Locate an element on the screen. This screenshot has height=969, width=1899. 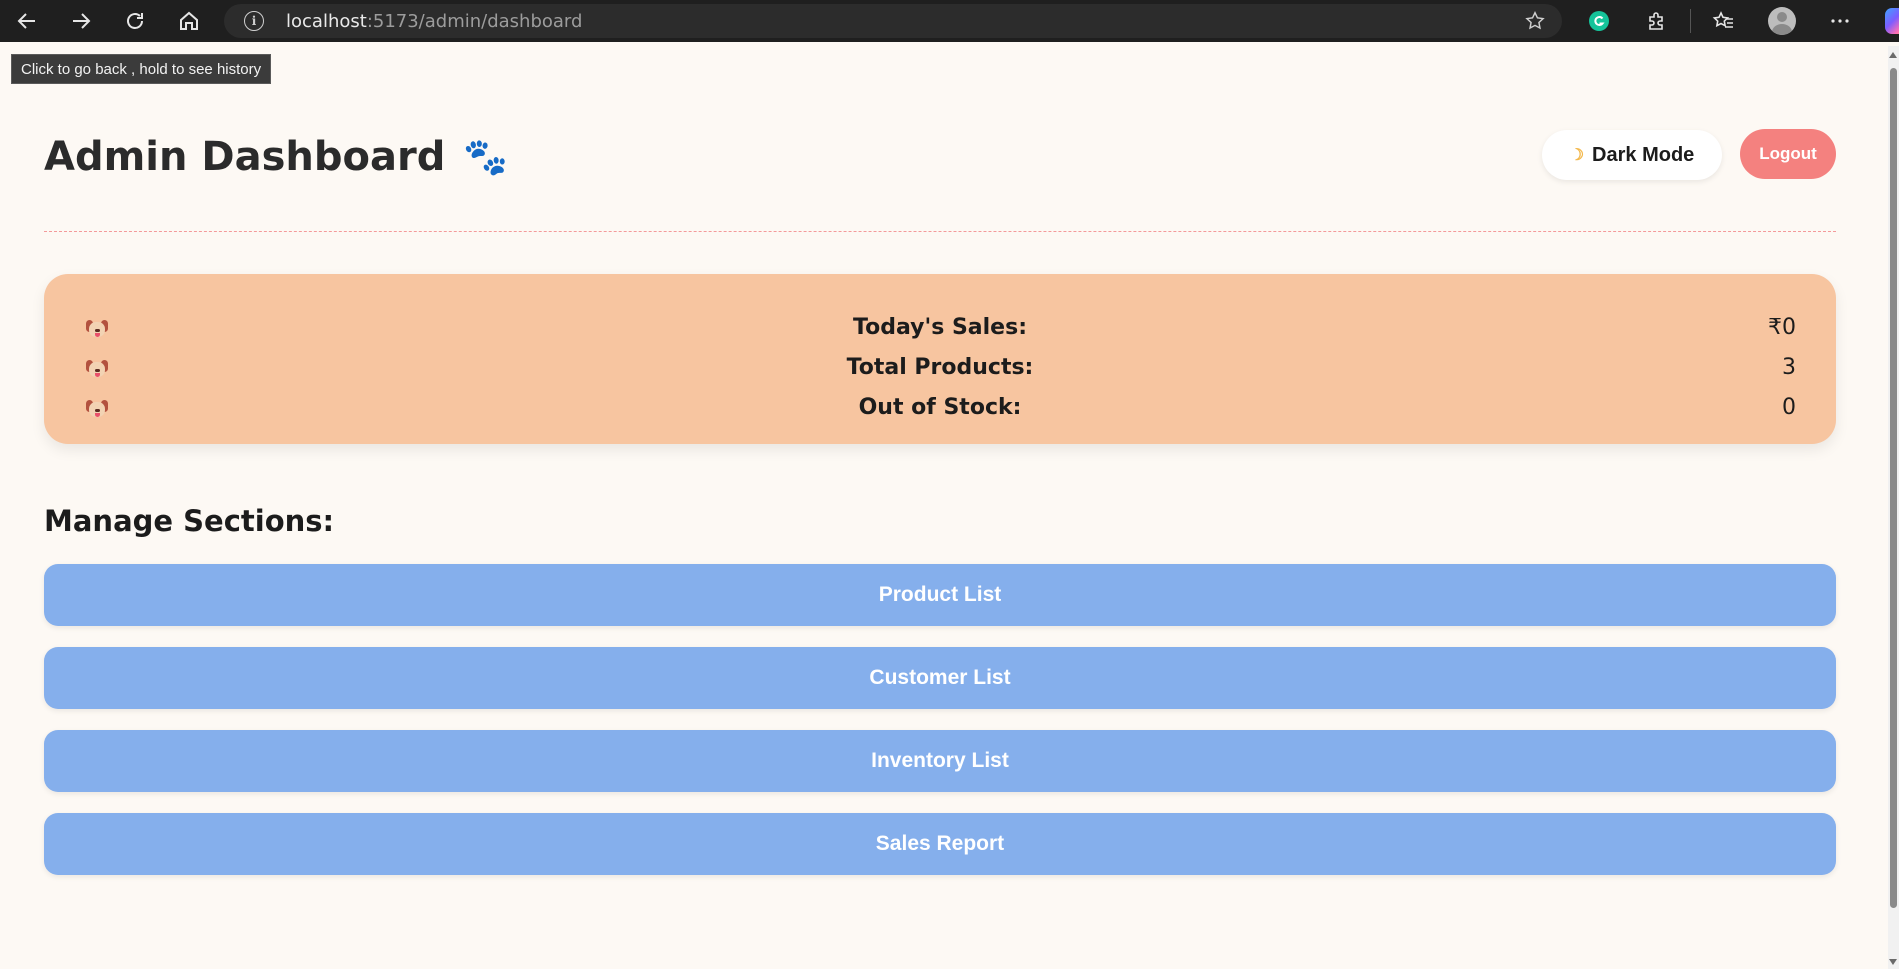
logout-button: Logout is located at coordinates (1788, 154).